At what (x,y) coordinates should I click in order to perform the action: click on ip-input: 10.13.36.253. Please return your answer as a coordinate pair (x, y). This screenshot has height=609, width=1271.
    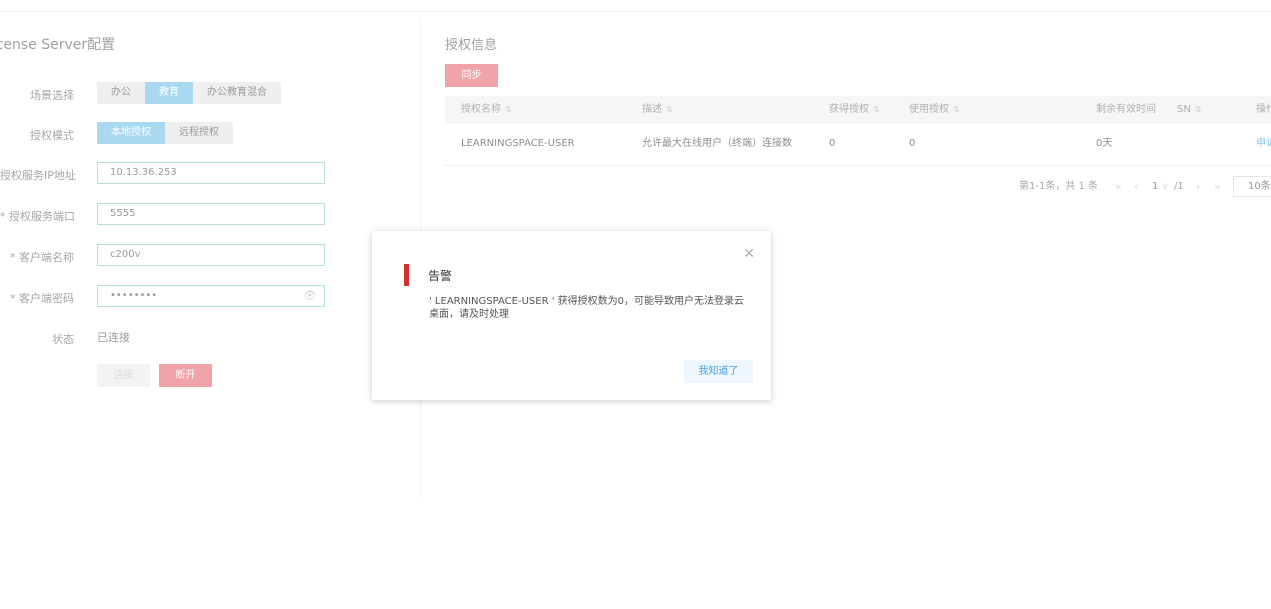
    Looking at the image, I should click on (211, 173).